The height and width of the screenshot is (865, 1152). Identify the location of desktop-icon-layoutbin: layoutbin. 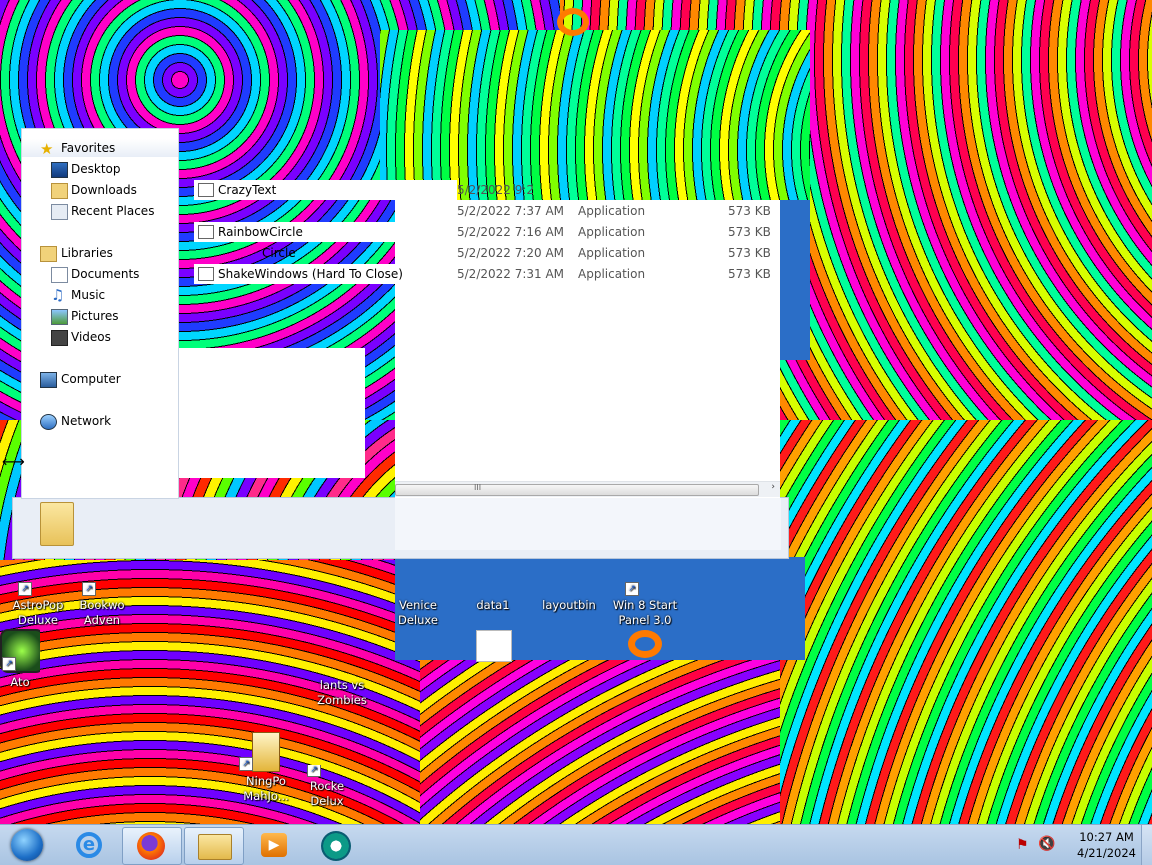
(569, 584).